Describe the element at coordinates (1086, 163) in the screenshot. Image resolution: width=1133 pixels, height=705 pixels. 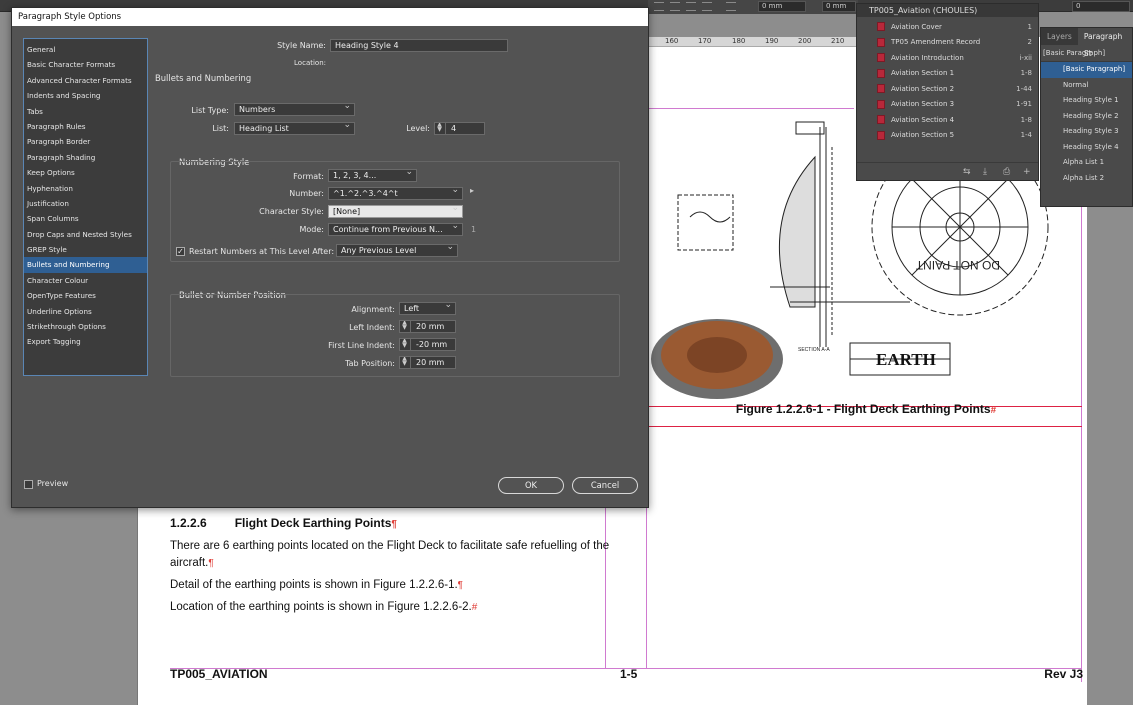
I see `paragraph-style-item: Alpha List 1` at that location.